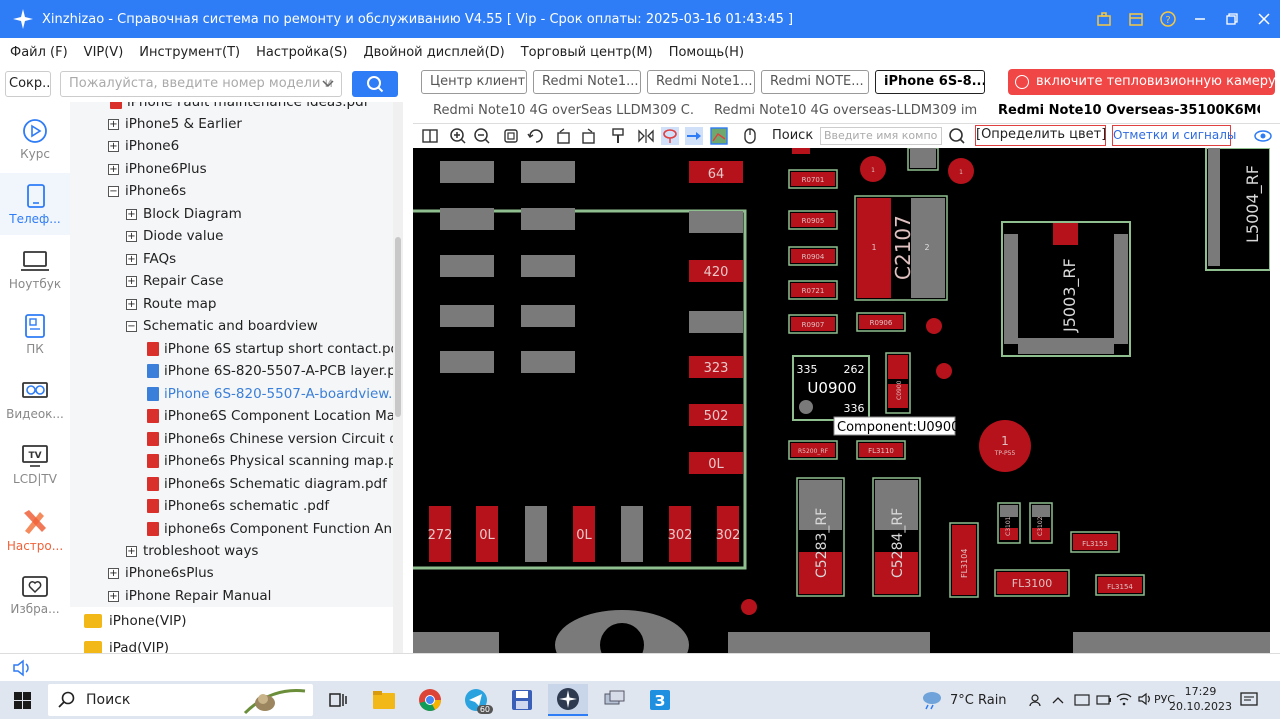 The width and height of the screenshot is (1280, 719). Describe the element at coordinates (147, 191) in the screenshot. I see `tree-item-iphone6s: − iPhone6s` at that location.